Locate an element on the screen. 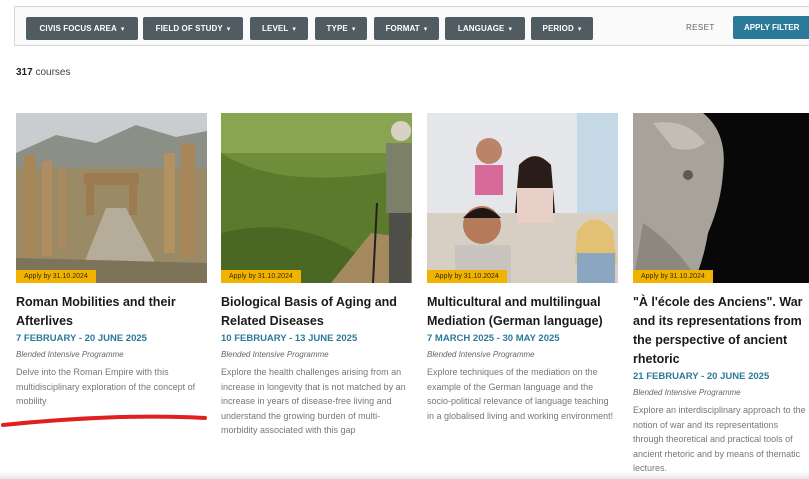 The image size is (809, 479). course-image-roman-ruins: Apply by 31.10.2024 is located at coordinates (111, 198).